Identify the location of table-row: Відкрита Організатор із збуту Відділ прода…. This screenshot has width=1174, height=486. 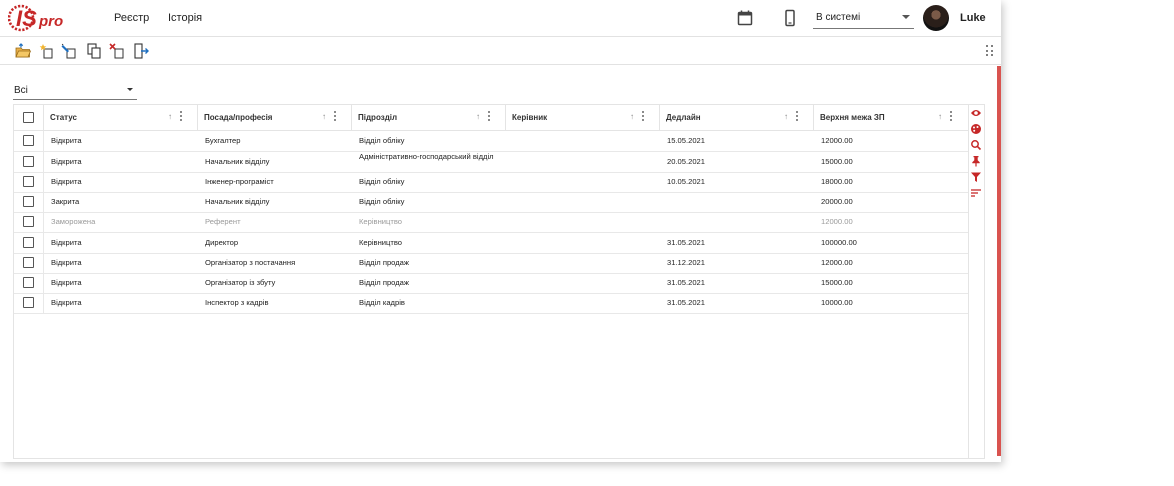
(491, 283).